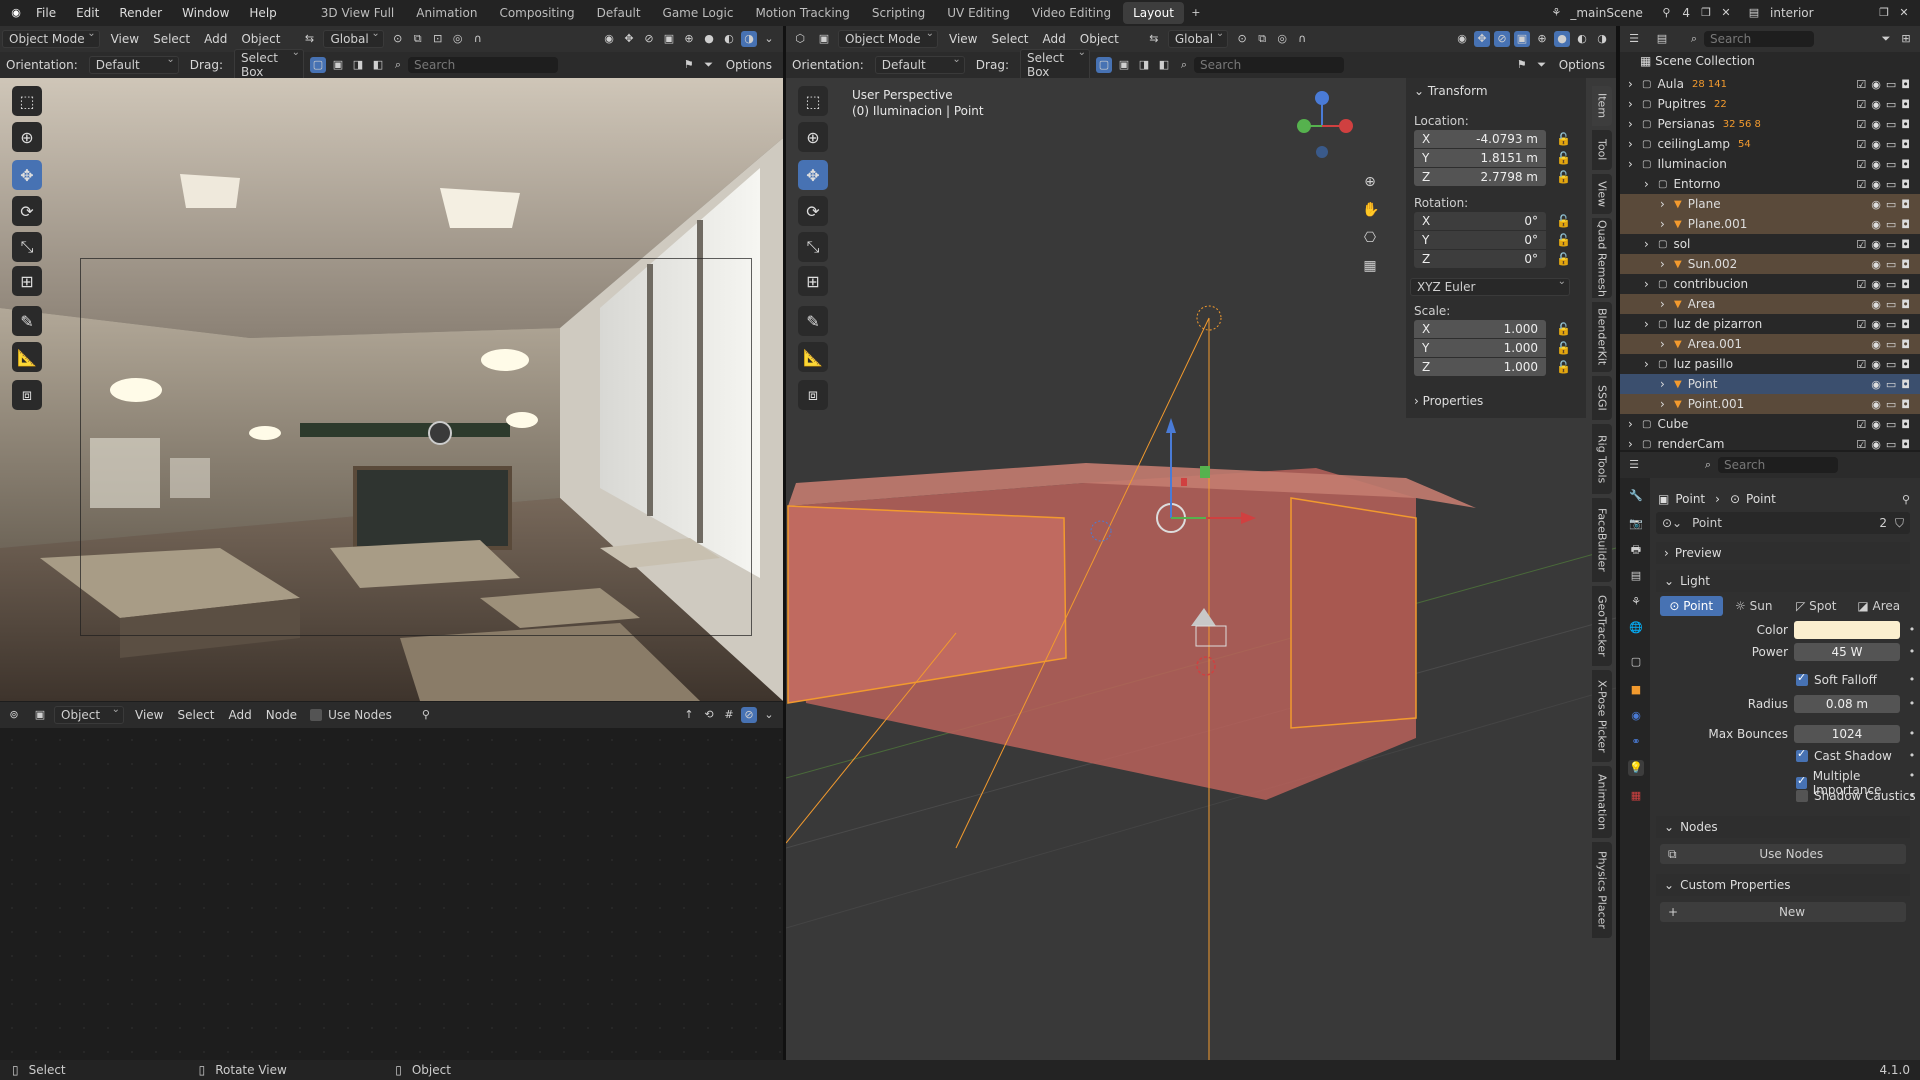 Image resolution: width=1920 pixels, height=1080 pixels. What do you see at coordinates (813, 395) in the screenshot?
I see `add-cube-tool-icon: ⧈` at bounding box center [813, 395].